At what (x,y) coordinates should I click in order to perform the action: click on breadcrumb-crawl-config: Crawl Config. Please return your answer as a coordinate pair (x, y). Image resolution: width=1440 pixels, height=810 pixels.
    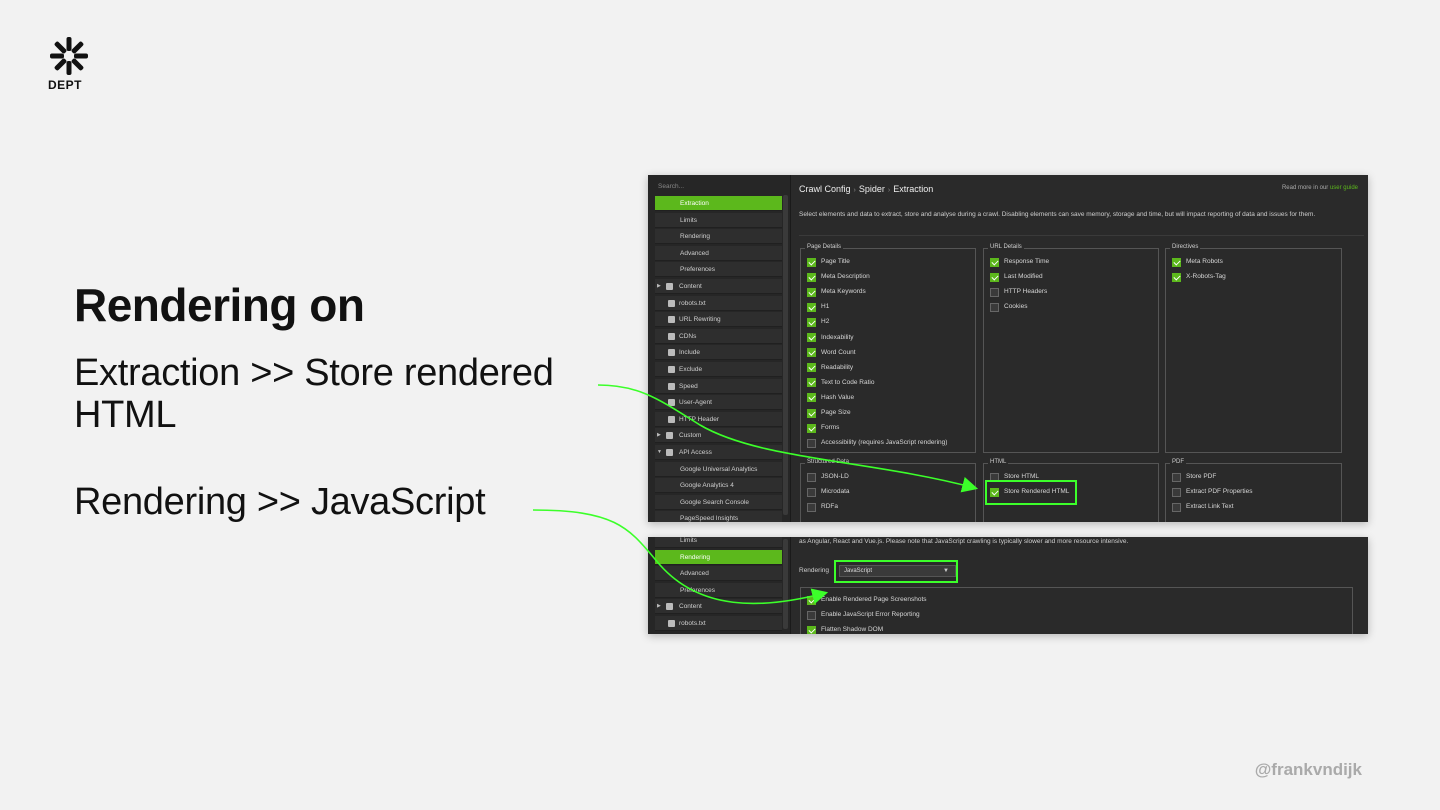
    Looking at the image, I should click on (825, 189).